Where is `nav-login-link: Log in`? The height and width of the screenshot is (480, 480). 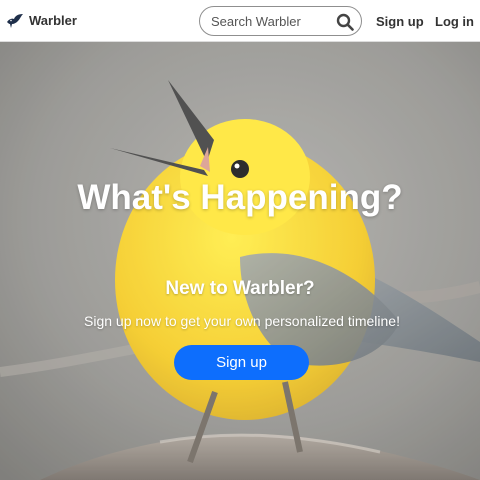
nav-login-link: Log in is located at coordinates (454, 21).